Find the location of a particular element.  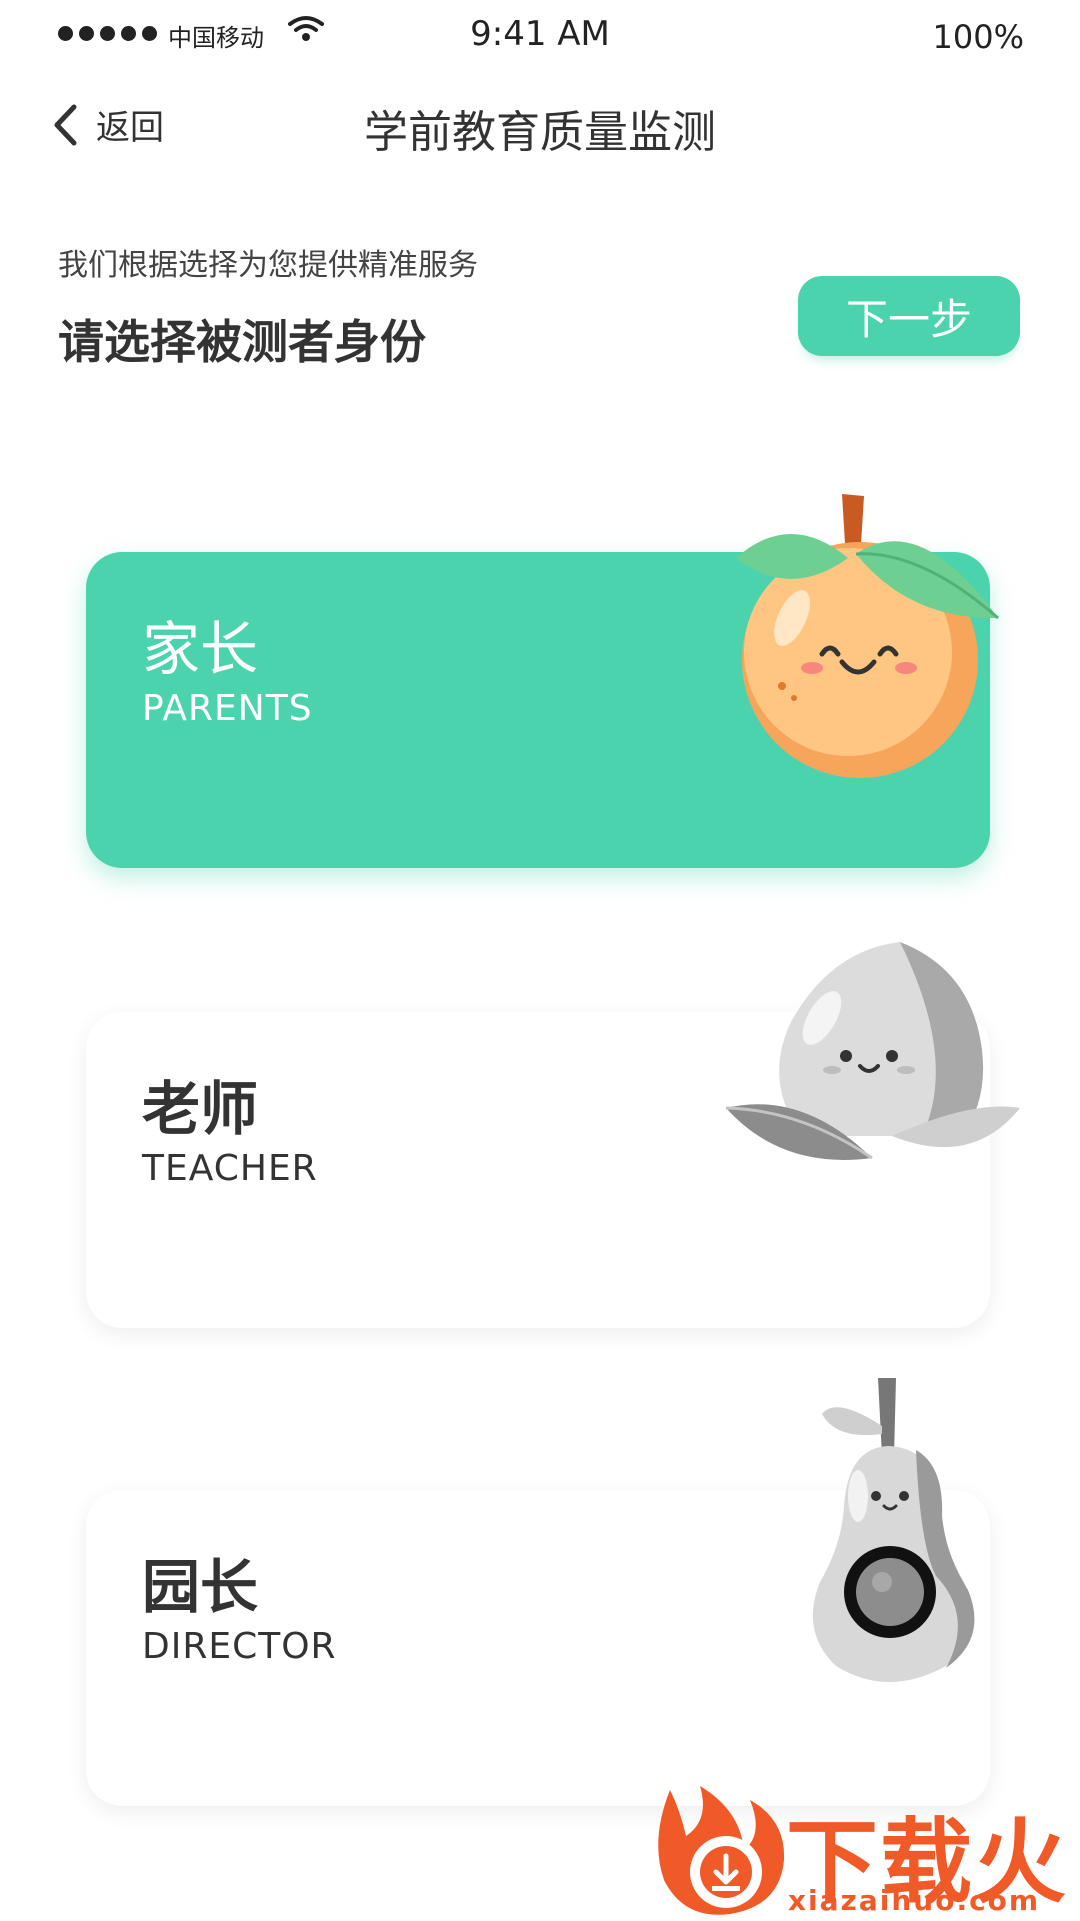

orange-mascot-icon is located at coordinates (867, 636).